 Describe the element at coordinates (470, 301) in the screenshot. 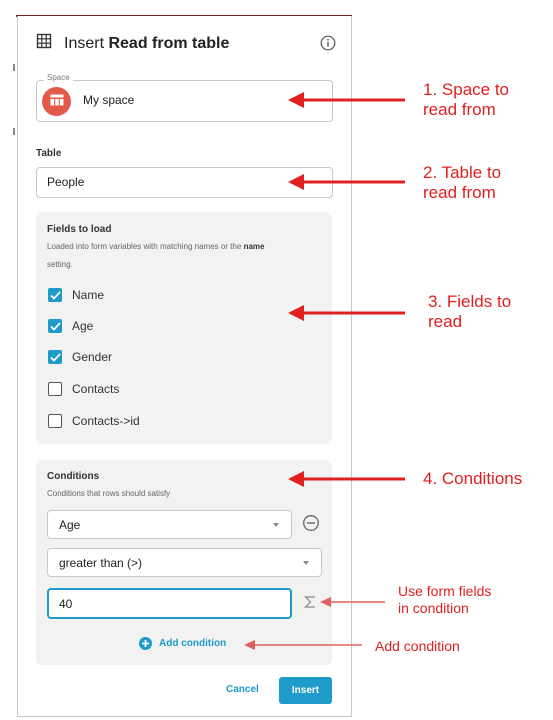

I see `annotation-fields-line1: 3. Fields to` at that location.